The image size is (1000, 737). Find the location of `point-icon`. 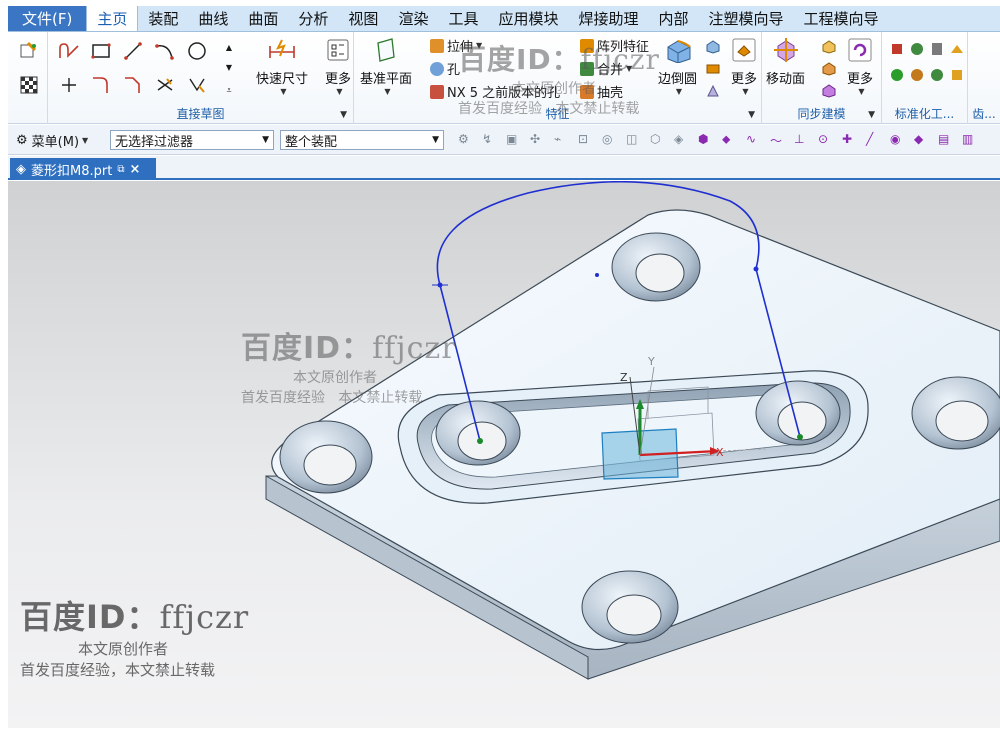

point-icon is located at coordinates (69, 85).